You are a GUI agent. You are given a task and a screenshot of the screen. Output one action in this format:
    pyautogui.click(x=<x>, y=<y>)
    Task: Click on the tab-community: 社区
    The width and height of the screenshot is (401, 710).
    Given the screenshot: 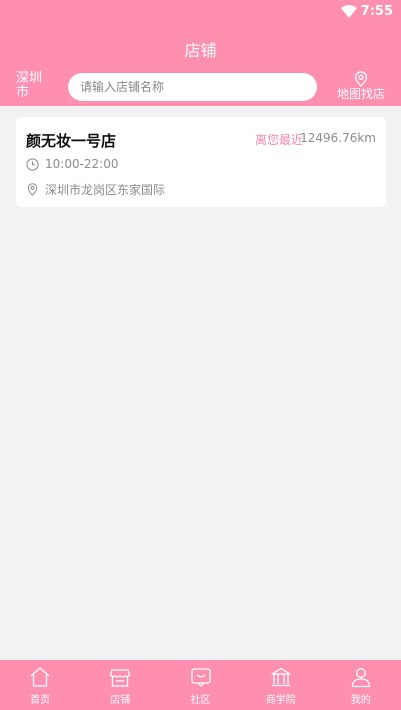 What is the action you would take?
    pyautogui.click(x=200, y=685)
    